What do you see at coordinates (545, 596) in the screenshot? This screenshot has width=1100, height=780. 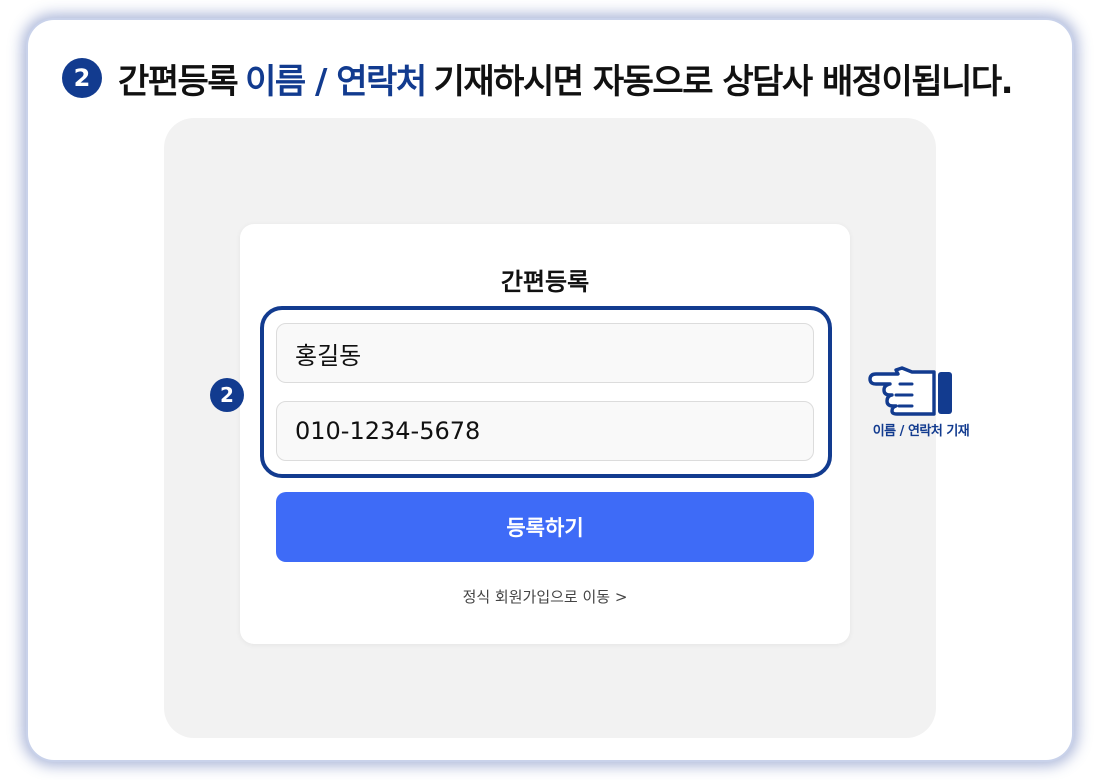 I see `member-signup-link: 정식 회원가입으로 이동 >` at bounding box center [545, 596].